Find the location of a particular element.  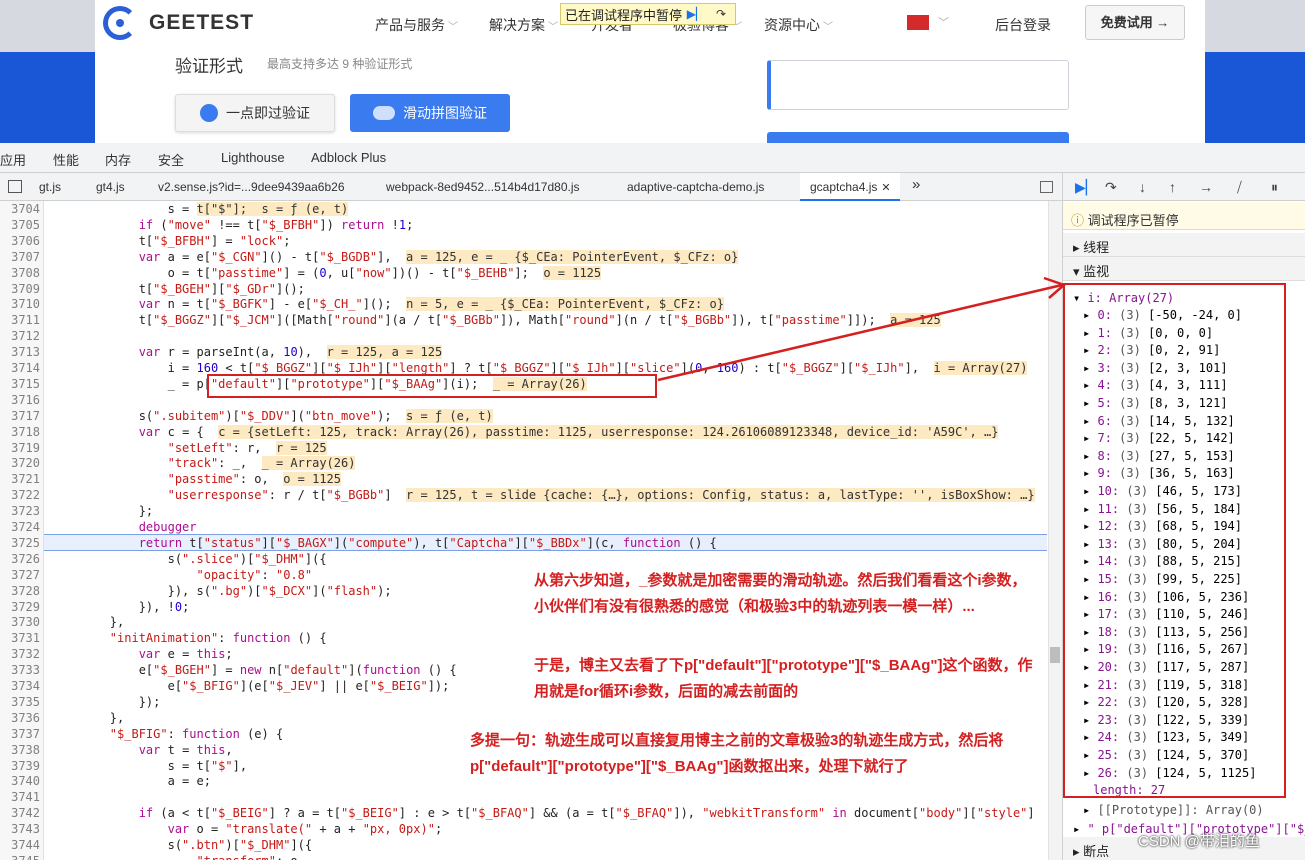

file-tab-gt4: gt4.js is located at coordinates (110, 187).